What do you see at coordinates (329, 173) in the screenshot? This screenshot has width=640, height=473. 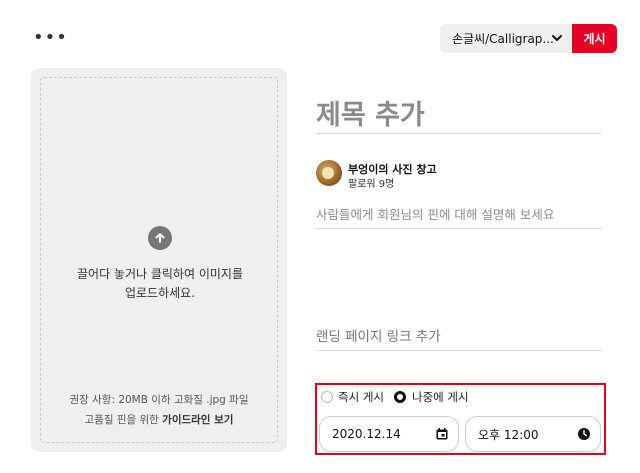 I see `avatar` at bounding box center [329, 173].